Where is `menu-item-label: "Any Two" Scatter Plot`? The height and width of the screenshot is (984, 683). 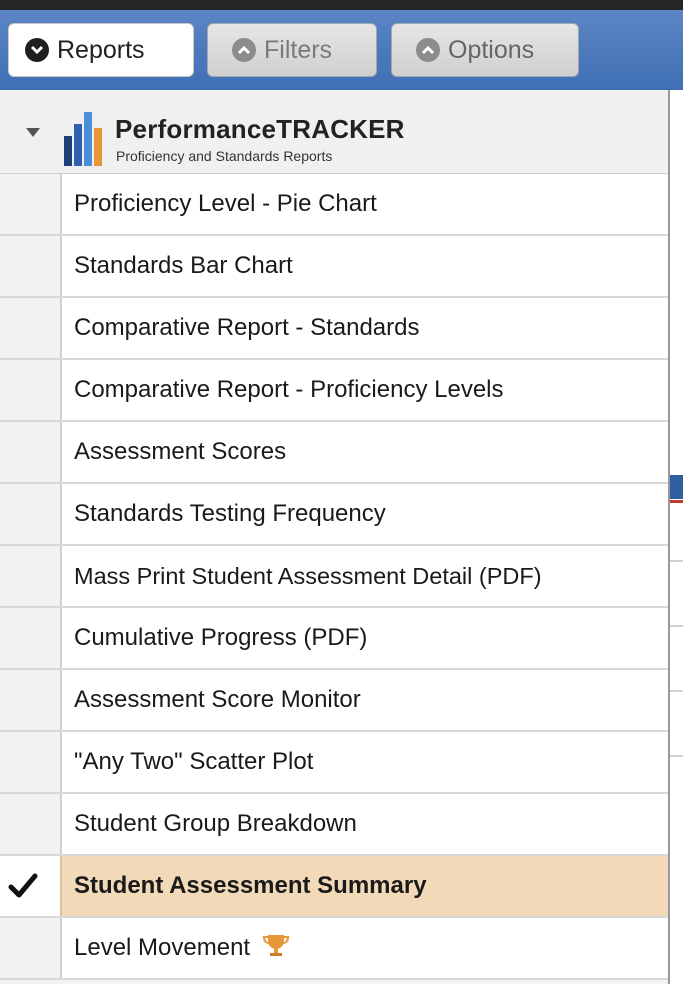 menu-item-label: "Any Two" Scatter Plot is located at coordinates (194, 761).